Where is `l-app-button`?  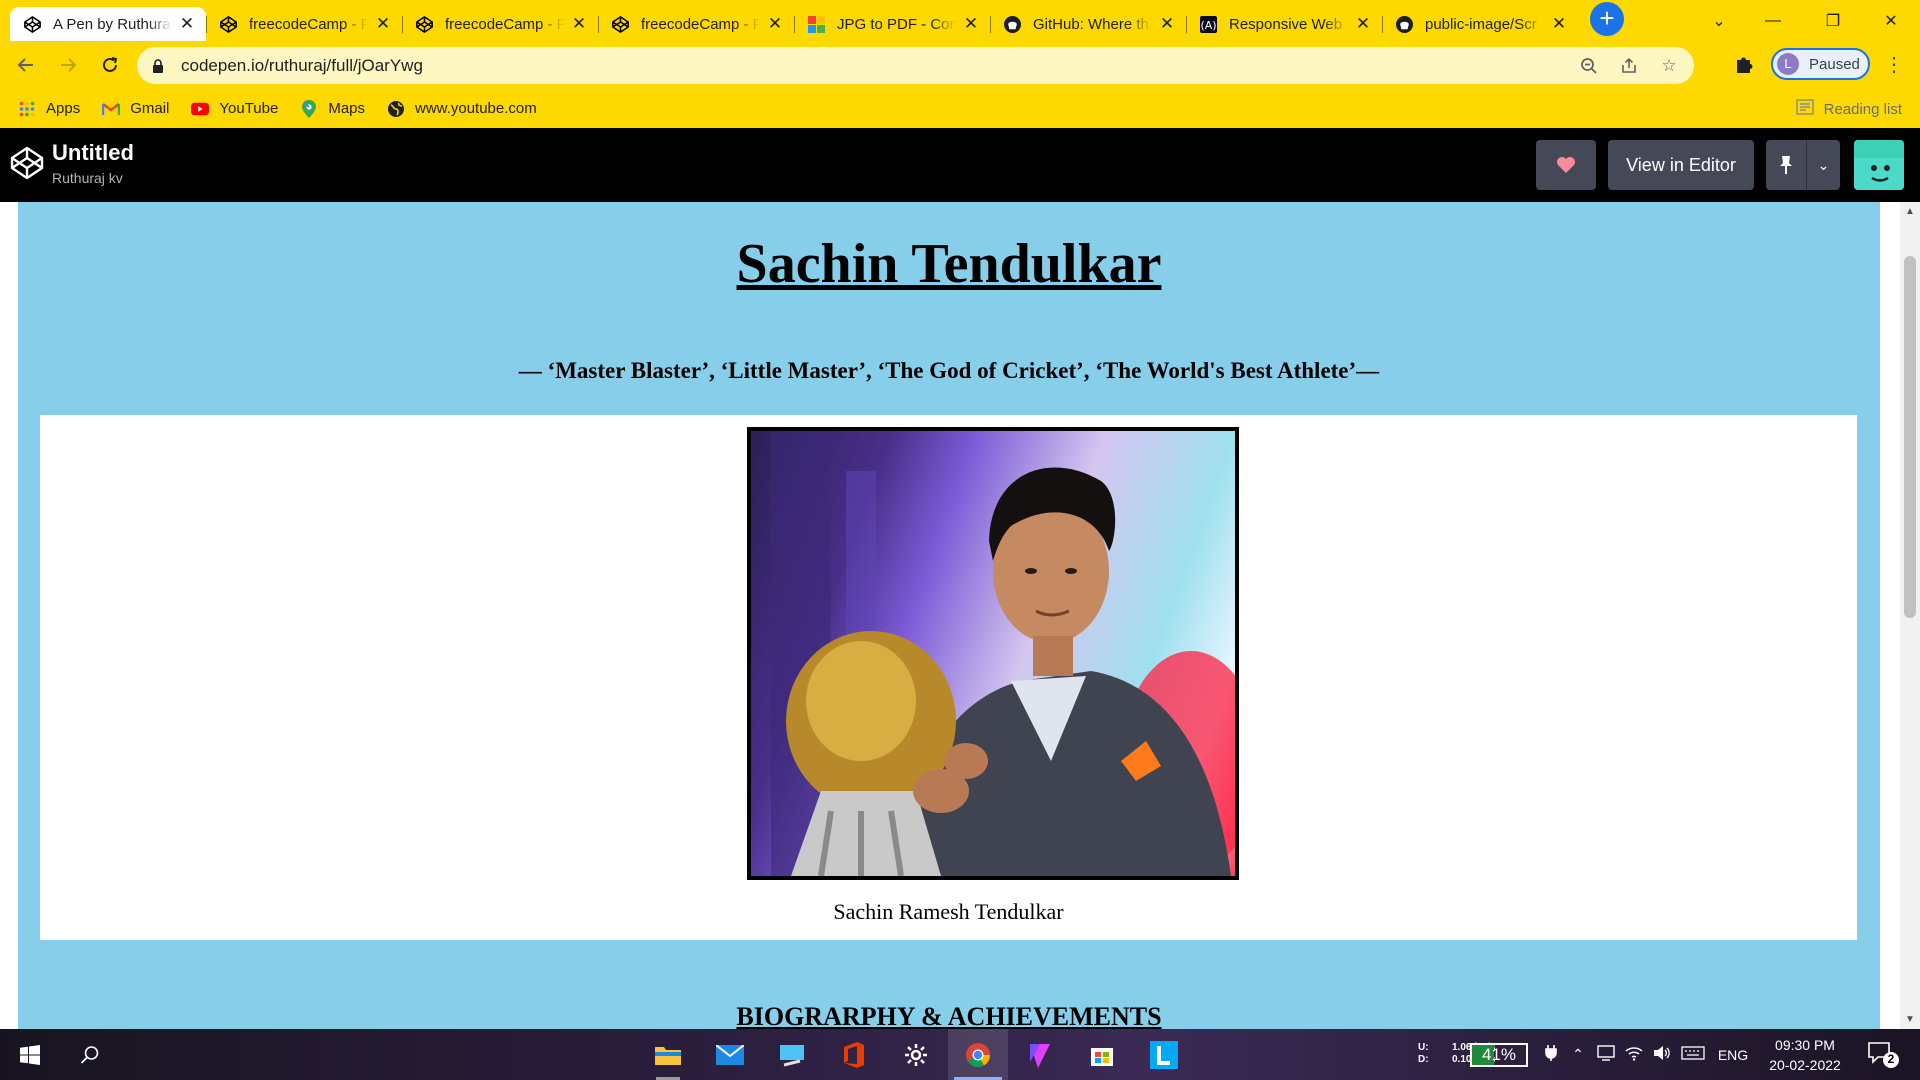 l-app-button is located at coordinates (1164, 1054).